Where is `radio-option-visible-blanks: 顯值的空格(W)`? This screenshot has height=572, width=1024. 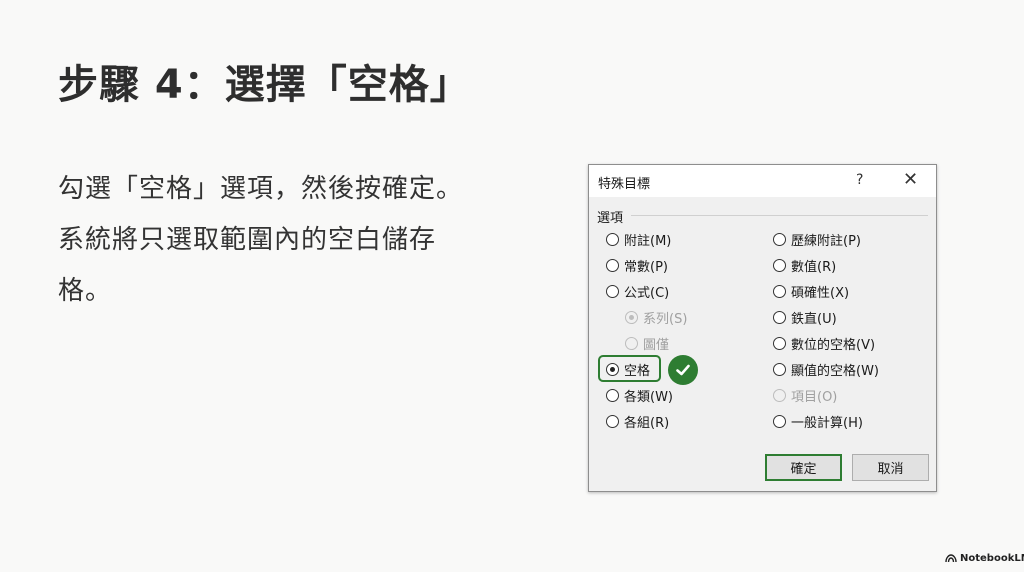
radio-option-visible-blanks: 顯值的空格(W) is located at coordinates (826, 369).